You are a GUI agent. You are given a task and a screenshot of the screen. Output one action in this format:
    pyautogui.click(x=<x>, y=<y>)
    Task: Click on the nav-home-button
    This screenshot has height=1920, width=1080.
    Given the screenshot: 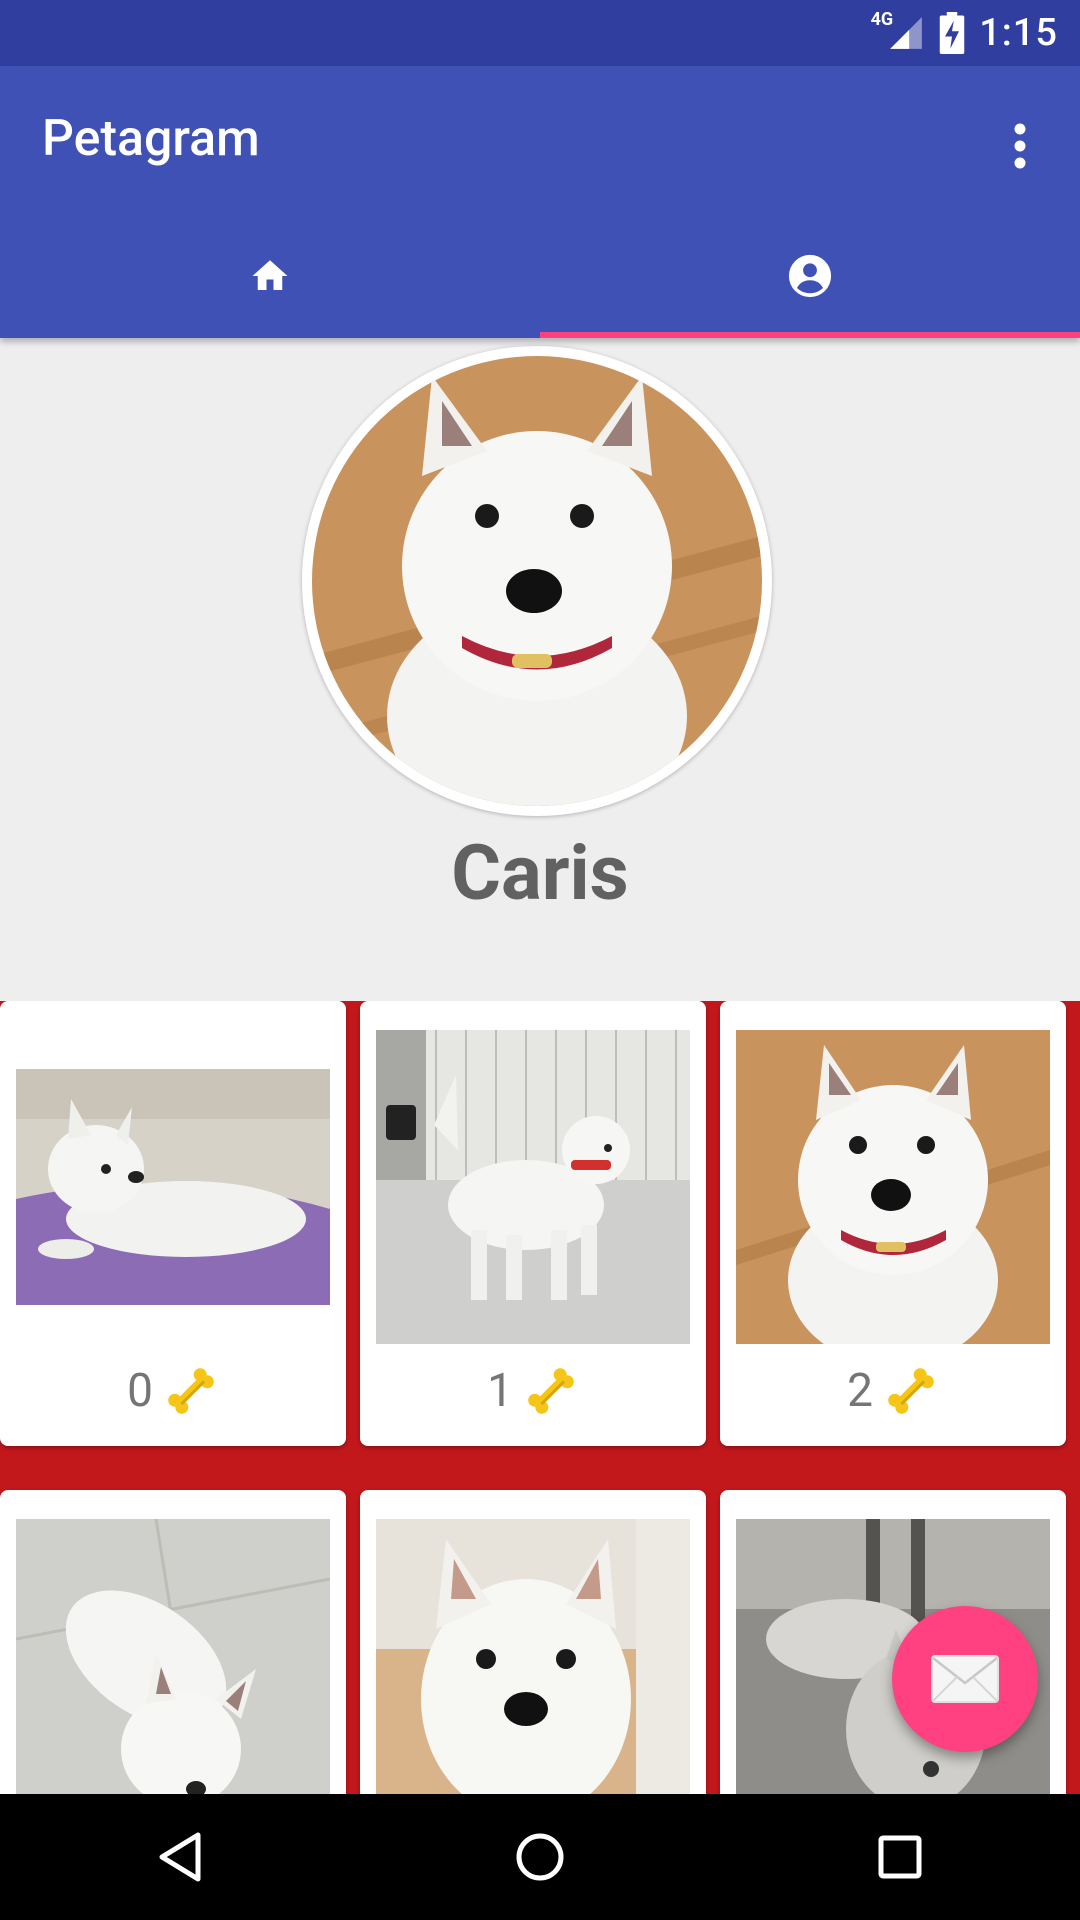 What is the action you would take?
    pyautogui.click(x=540, y=1857)
    